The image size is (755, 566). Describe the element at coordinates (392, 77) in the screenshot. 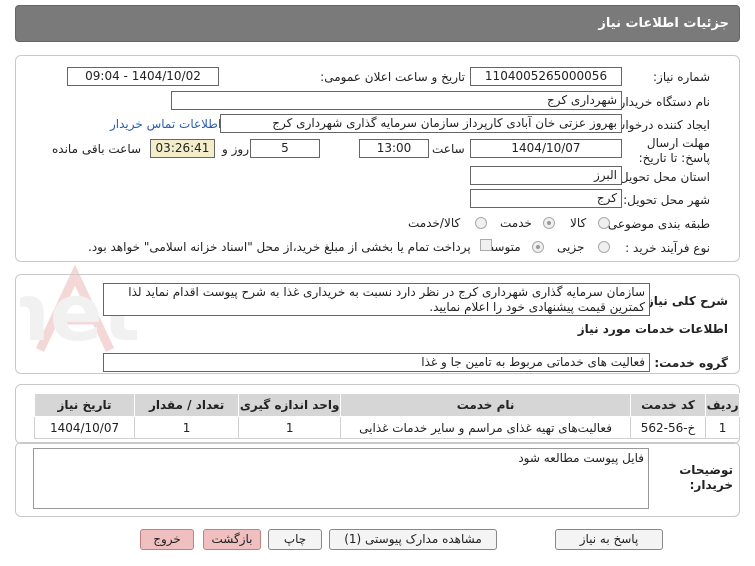

I see `announce-label: تاریخ و ساعت اعلان عمومی:` at that location.